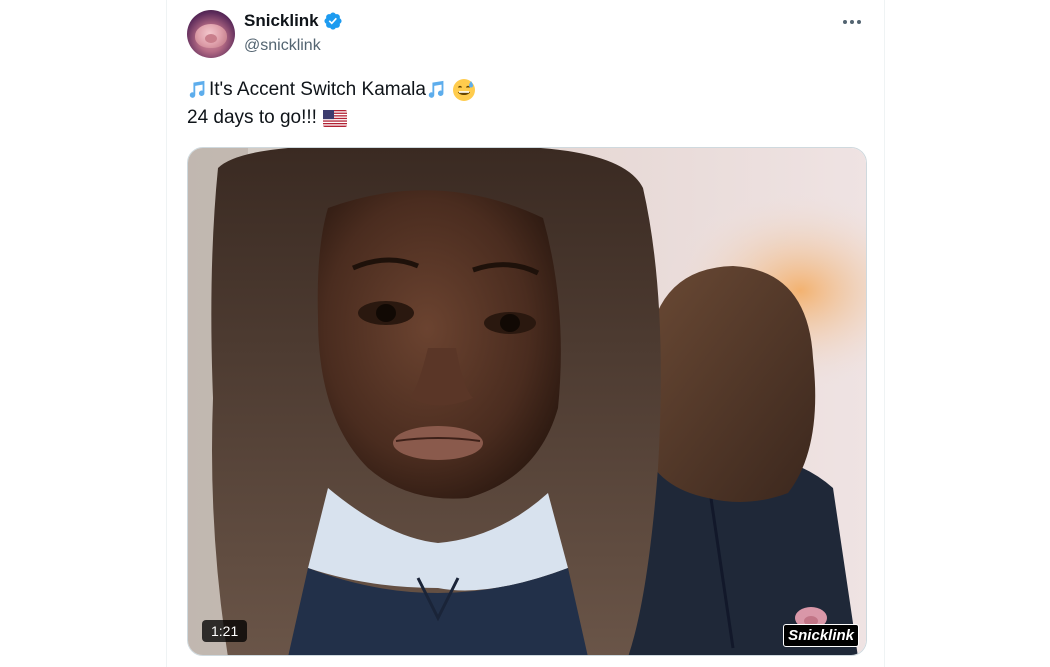 Image resolution: width=1050 pixels, height=667 pixels. I want to click on author-name-row: Snicklink, so click(293, 21).